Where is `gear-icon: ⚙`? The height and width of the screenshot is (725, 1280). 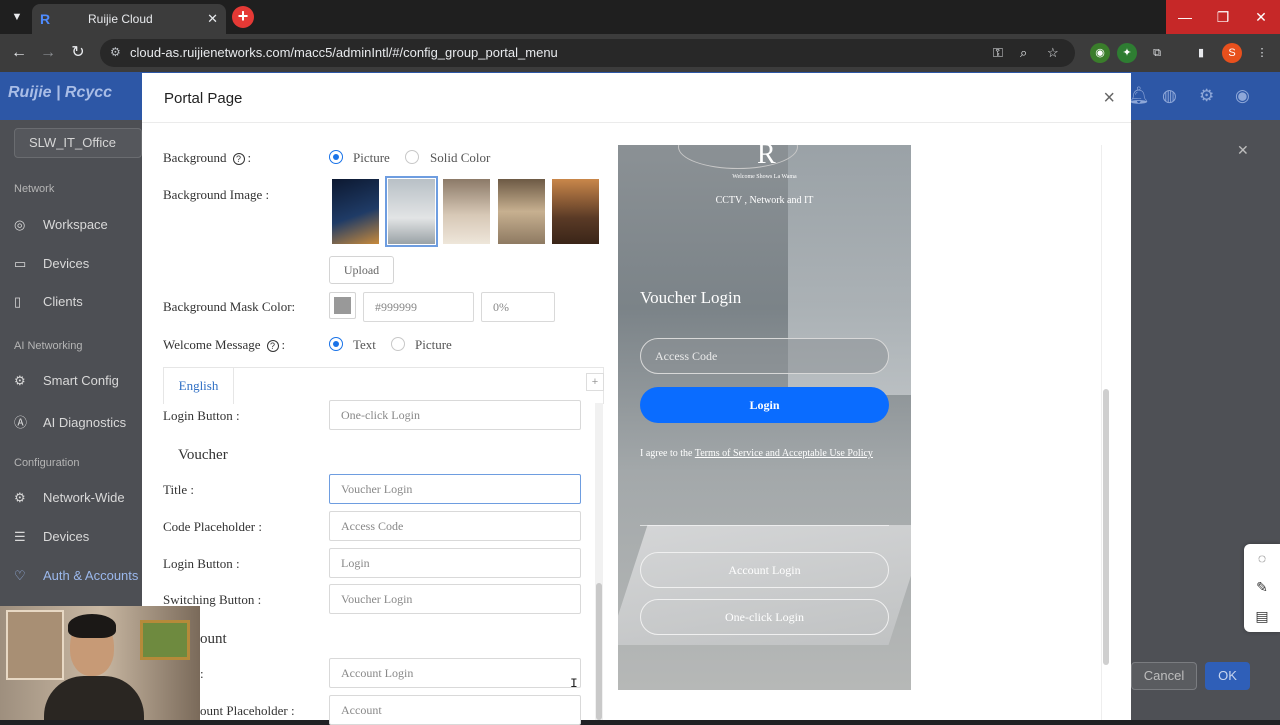 gear-icon: ⚙ is located at coordinates (1206, 96).